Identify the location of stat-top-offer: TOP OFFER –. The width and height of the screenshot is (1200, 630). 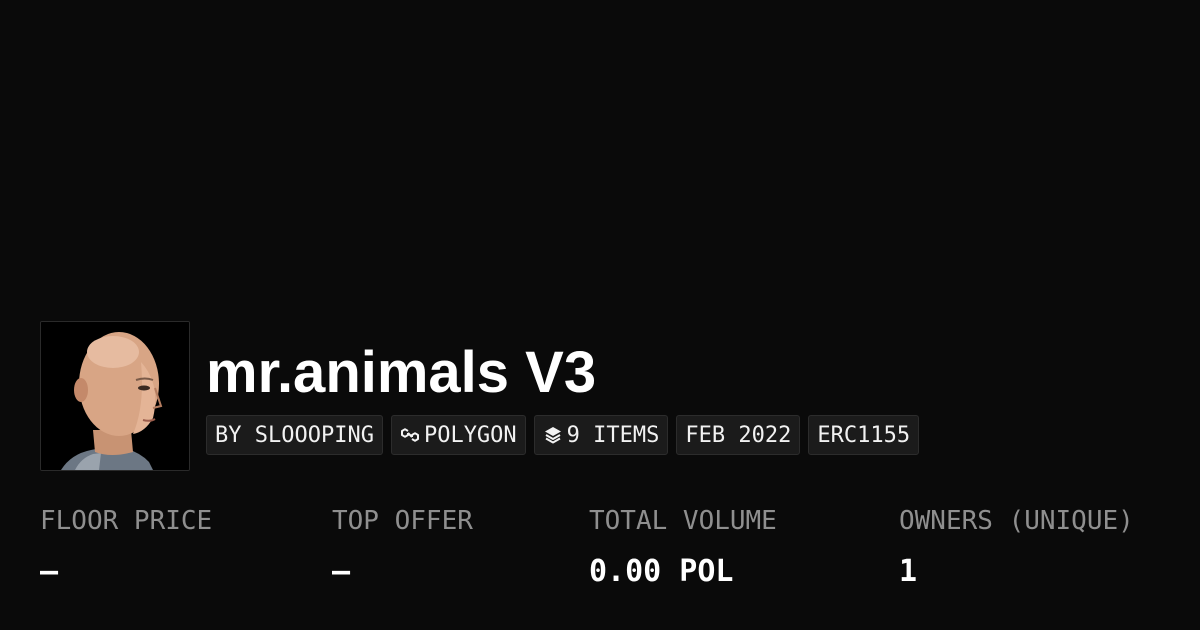
(402, 547).